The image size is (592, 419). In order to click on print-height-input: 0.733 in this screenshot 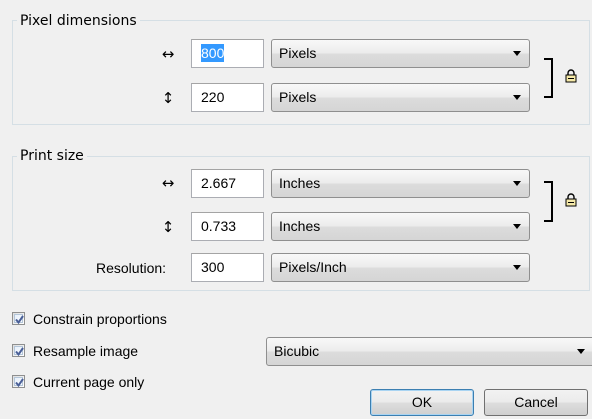, I will do `click(227, 226)`.